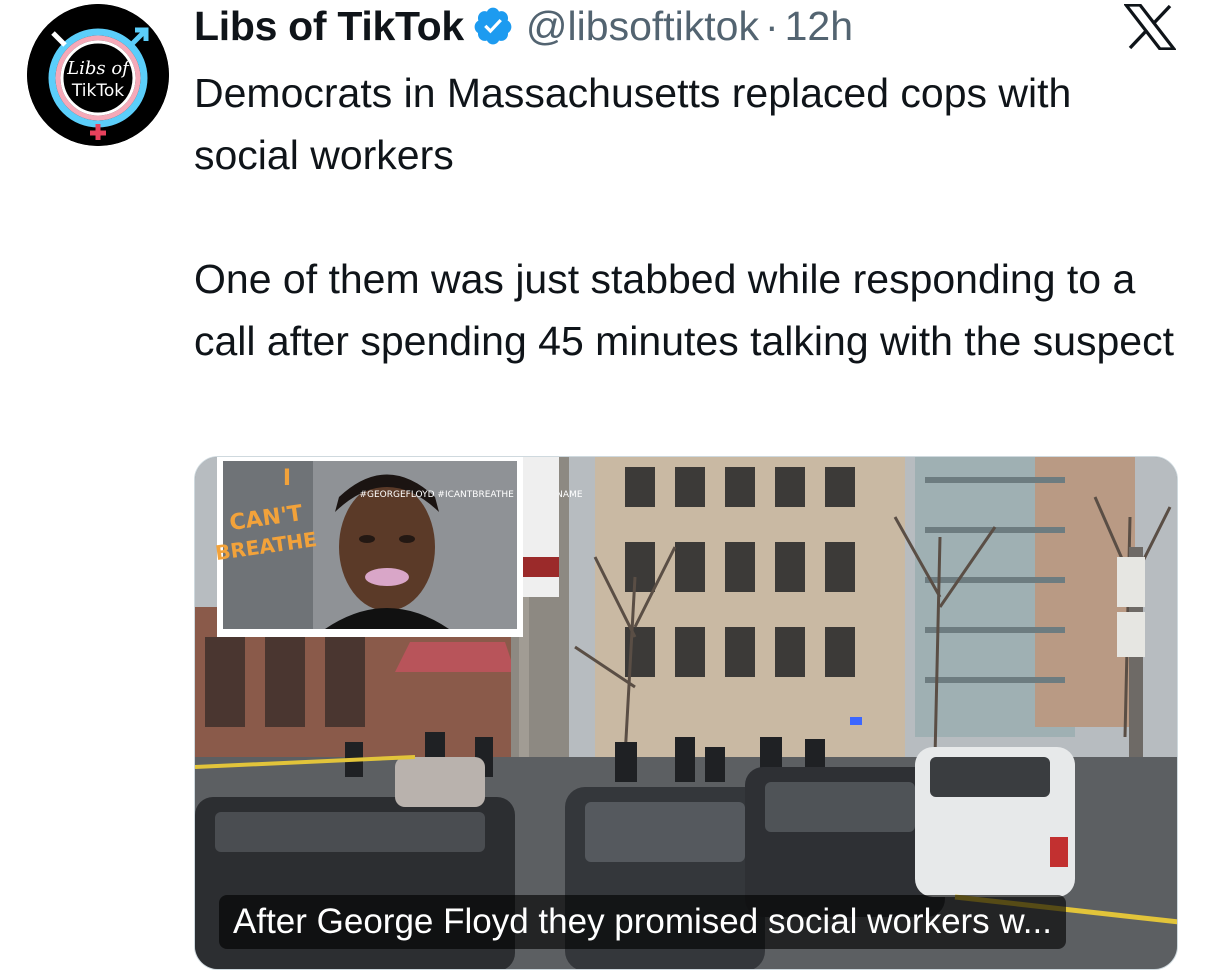 The width and height of the screenshot is (1206, 976). Describe the element at coordinates (642, 26) in the screenshot. I see `author-handle: @libsoftiktok` at that location.